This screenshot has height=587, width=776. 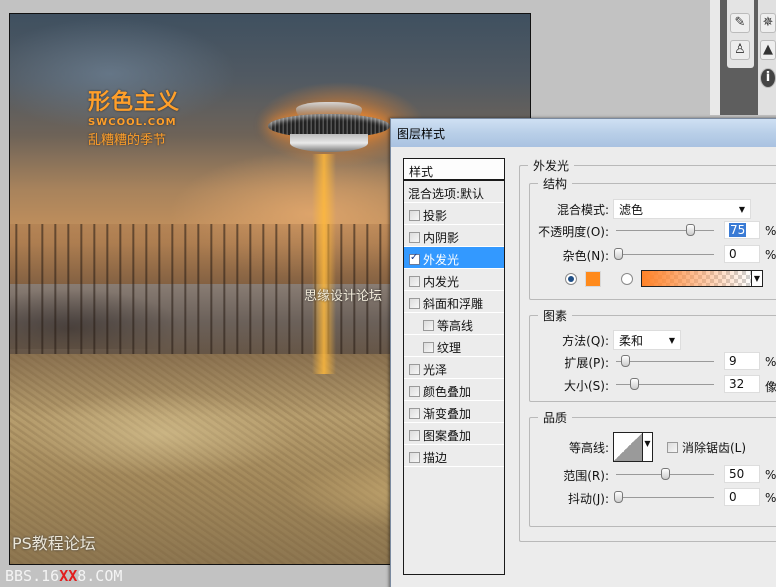 What do you see at coordinates (768, 23) in the screenshot?
I see `navigator-icon: ✵` at bounding box center [768, 23].